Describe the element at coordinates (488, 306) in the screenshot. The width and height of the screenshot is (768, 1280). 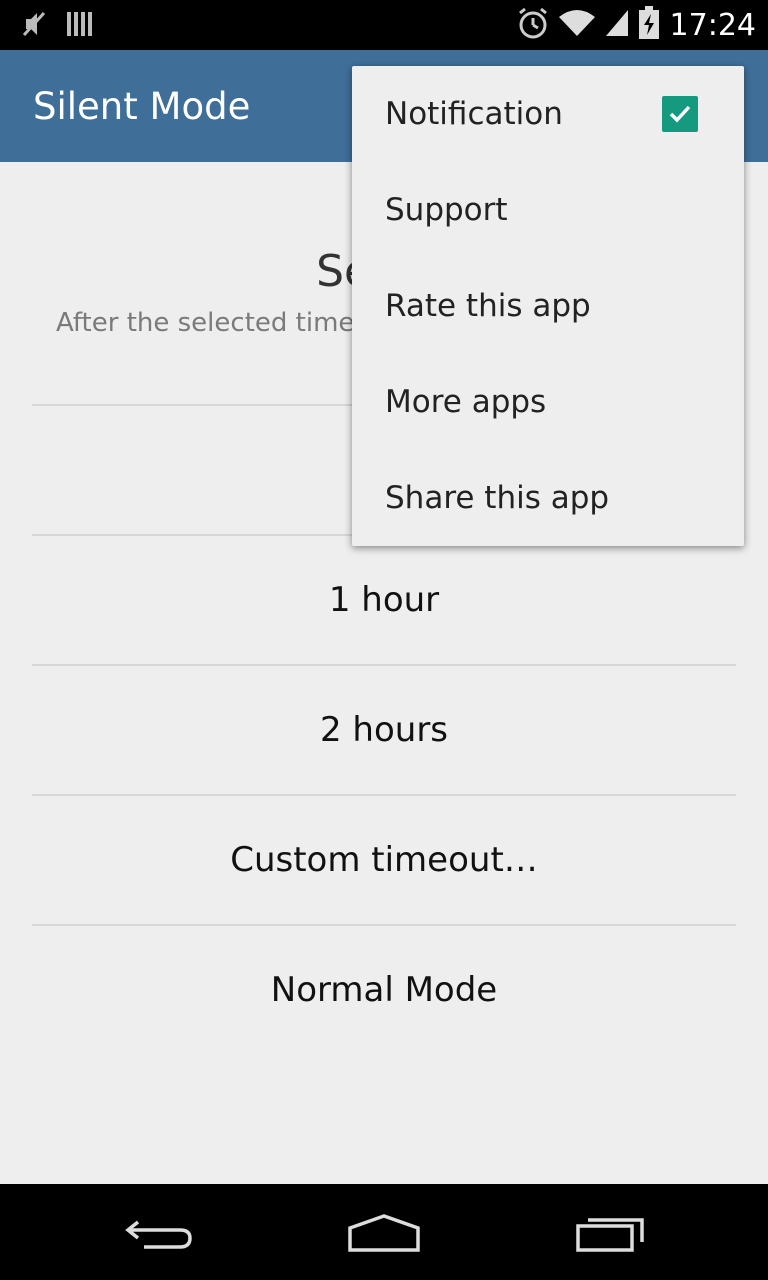
I see `menu-item-label: Rate this app` at that location.